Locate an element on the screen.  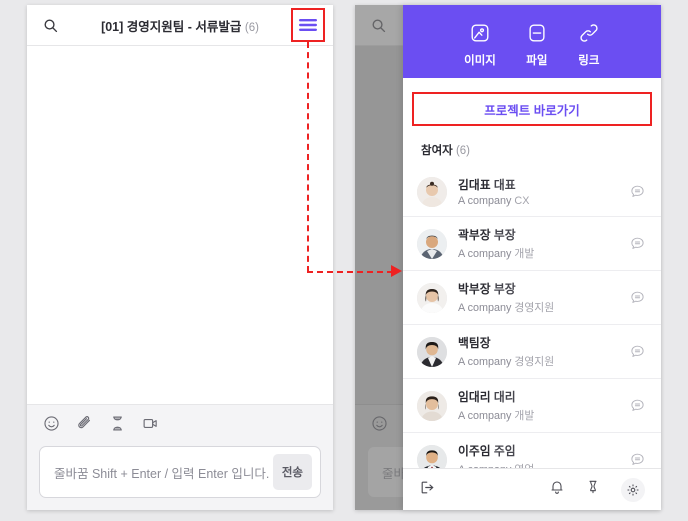
chat-member-count: (6) is located at coordinates (251, 27).